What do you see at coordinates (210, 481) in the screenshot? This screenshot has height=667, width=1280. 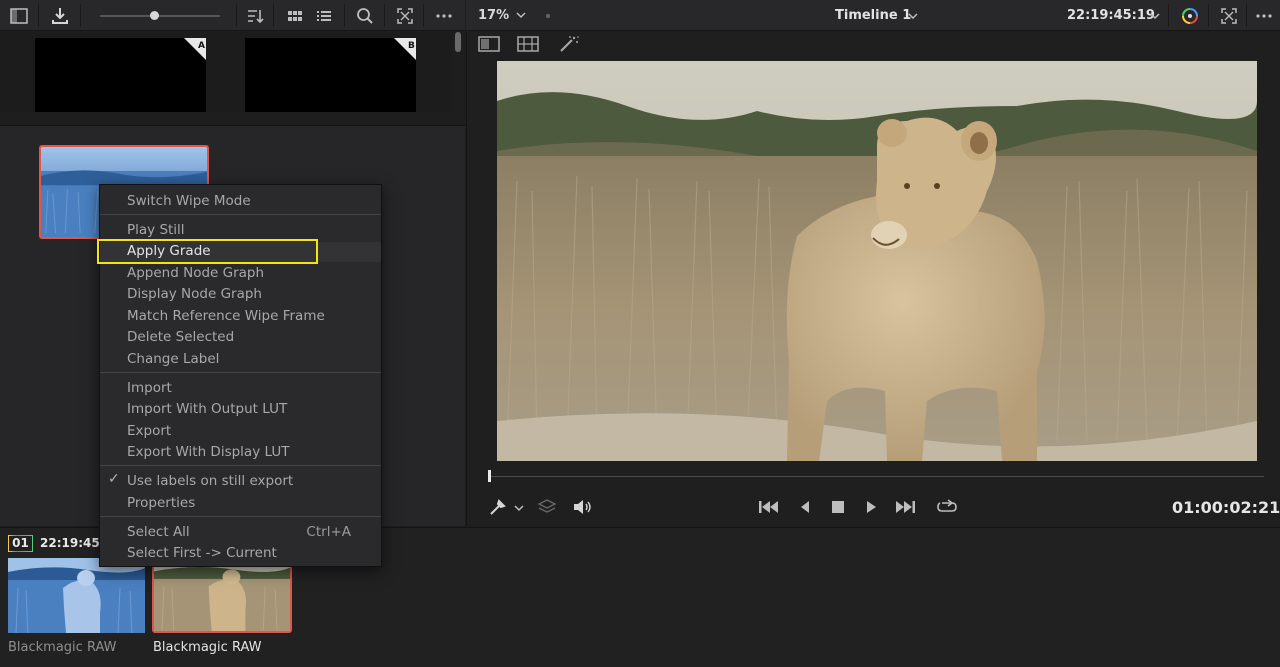 I see `menu-item-use-labels-on-still-export: Use labels on still export` at bounding box center [210, 481].